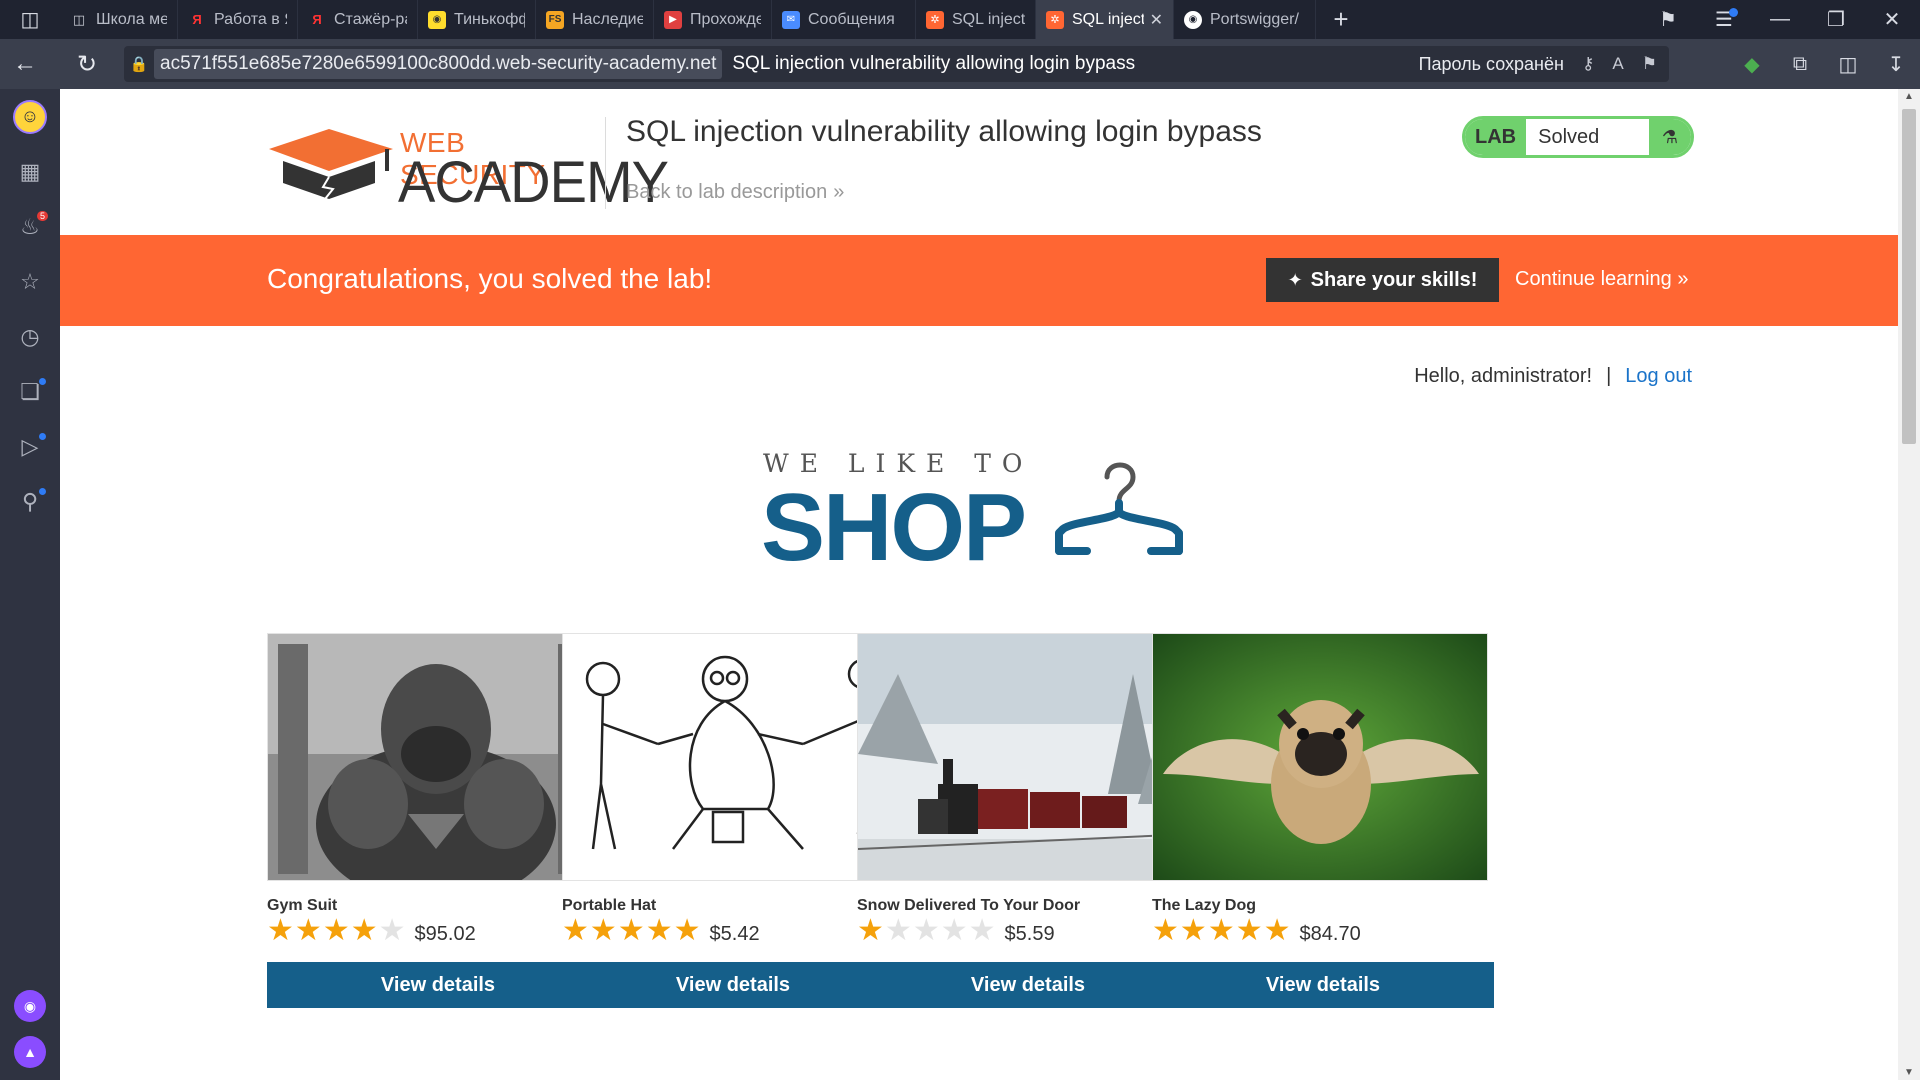 Image resolution: width=1920 pixels, height=1080 pixels. What do you see at coordinates (1025, 757) in the screenshot?
I see `snowy-train-photo` at bounding box center [1025, 757].